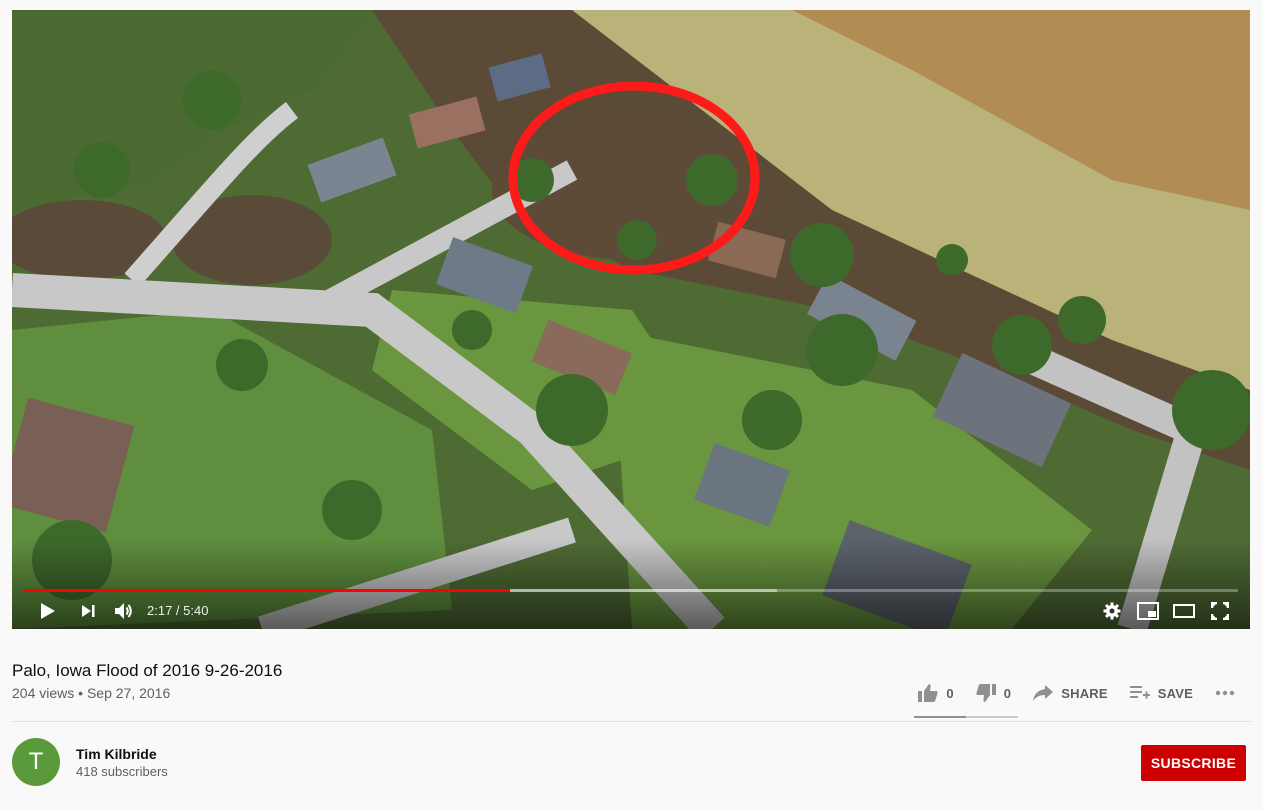 The width and height of the screenshot is (1263, 810). What do you see at coordinates (1175, 693) in the screenshot?
I see `save-label: SAVE` at bounding box center [1175, 693].